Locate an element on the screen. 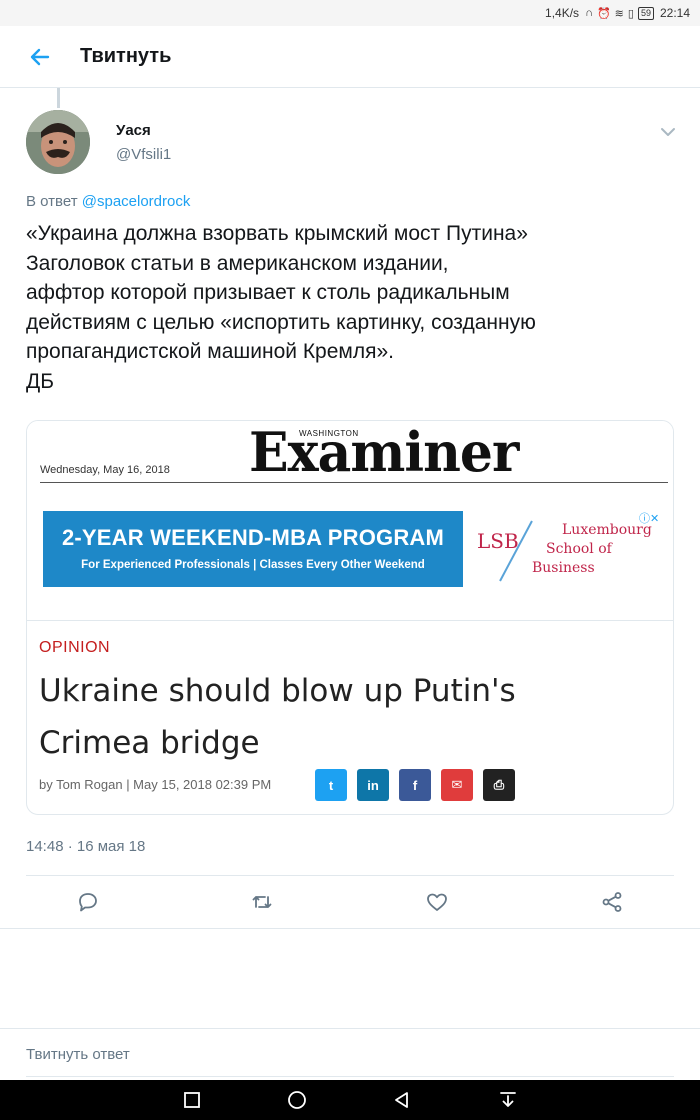  arrow-left-icon is located at coordinates (40, 56).